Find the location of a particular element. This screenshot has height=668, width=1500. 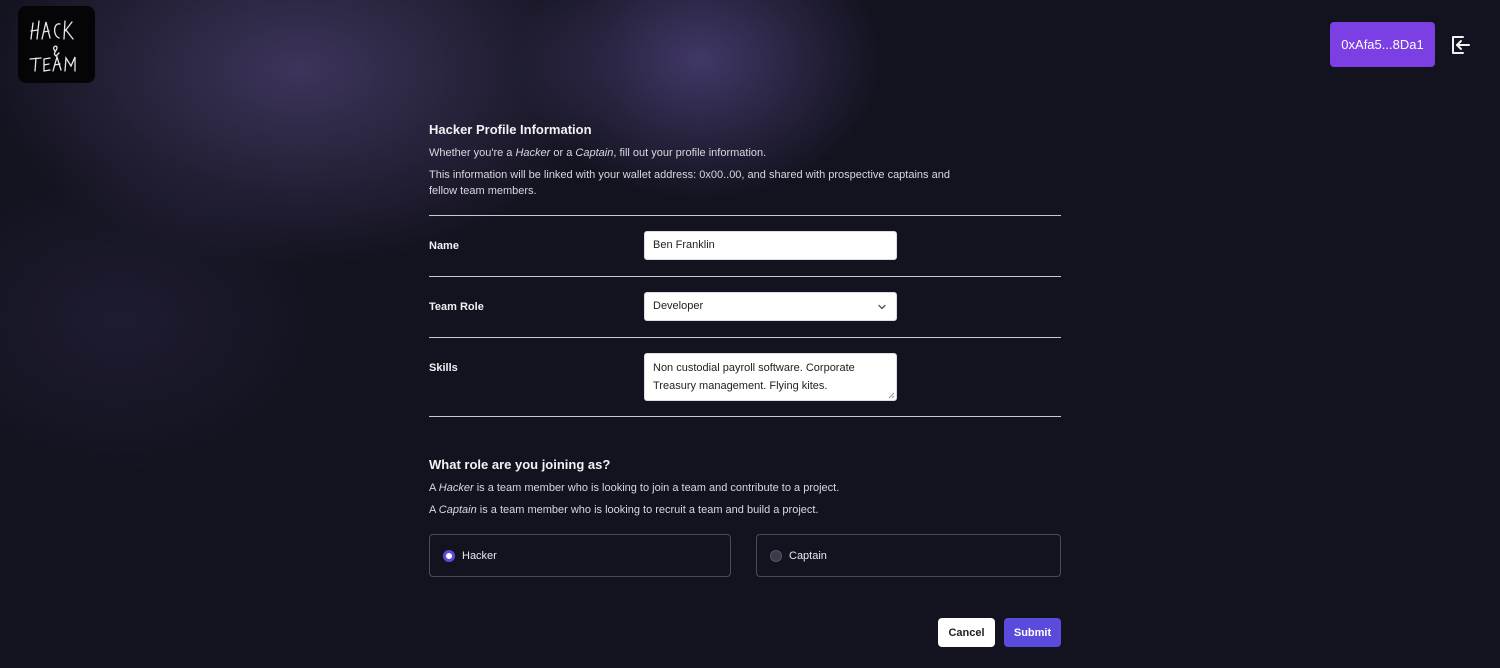

role-section-title: What role are you joining as? is located at coordinates (520, 464).